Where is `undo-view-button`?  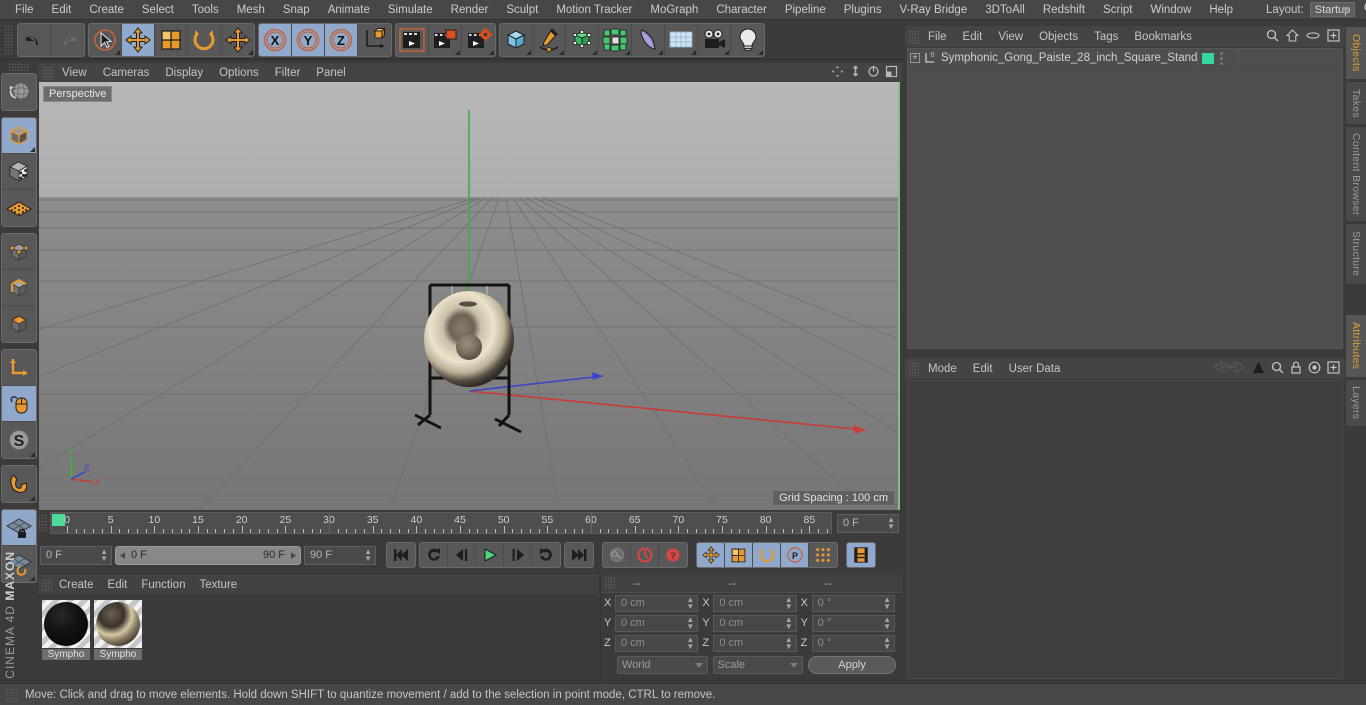 undo-view-button is located at coordinates (19, 92).